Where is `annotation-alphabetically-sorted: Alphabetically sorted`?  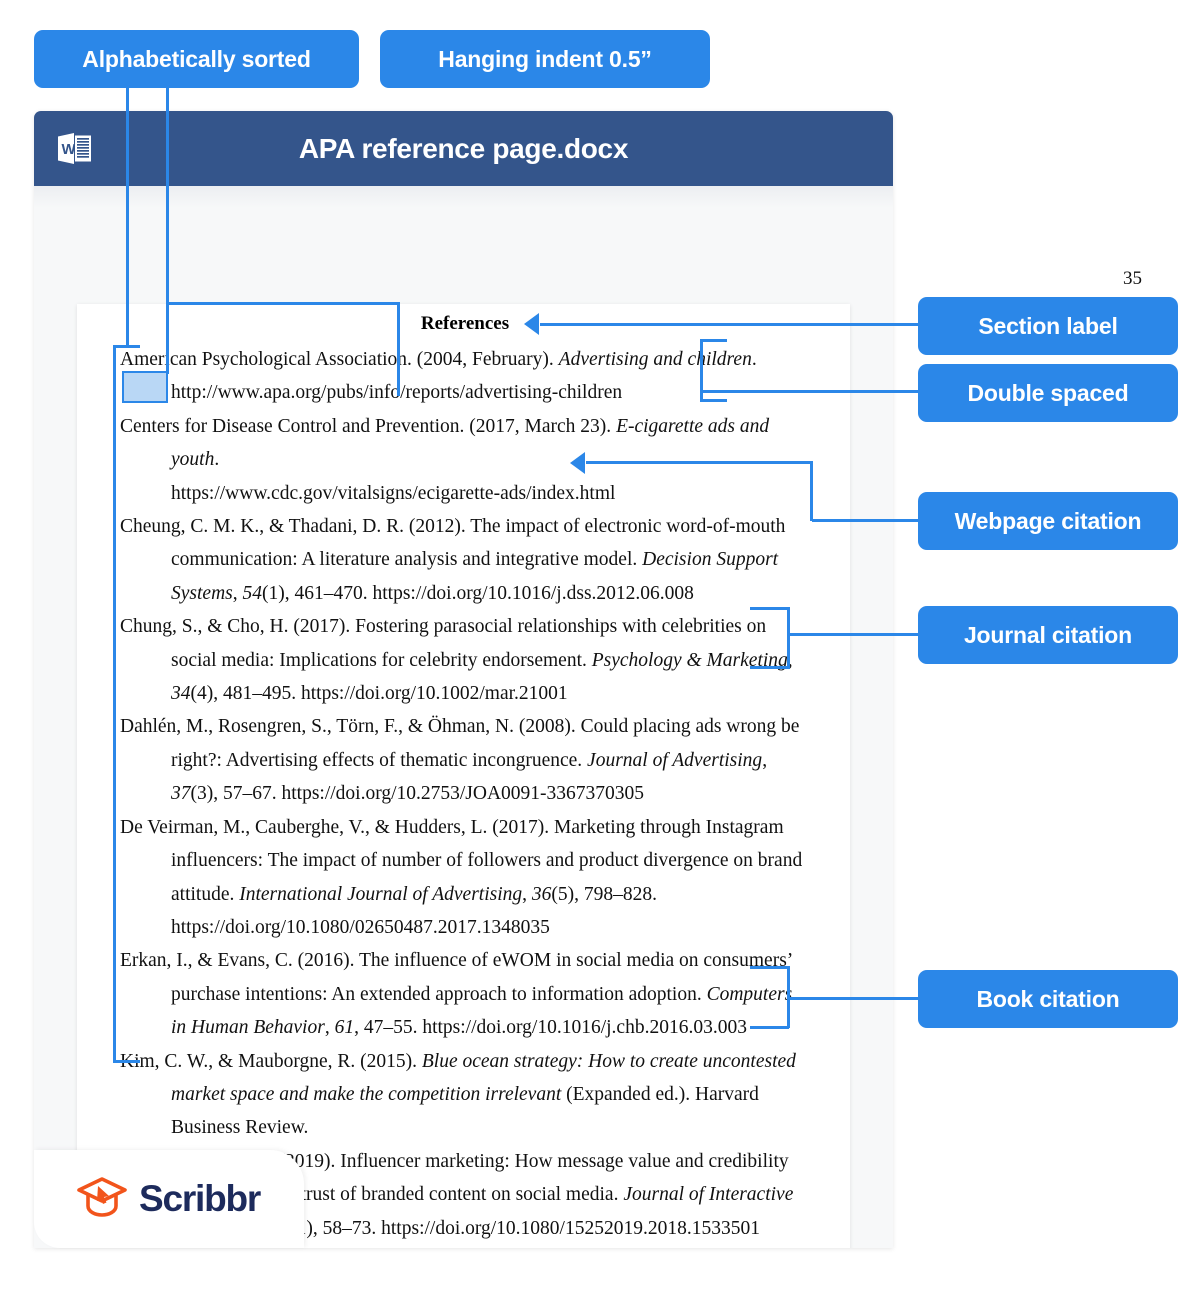 annotation-alphabetically-sorted: Alphabetically sorted is located at coordinates (196, 59).